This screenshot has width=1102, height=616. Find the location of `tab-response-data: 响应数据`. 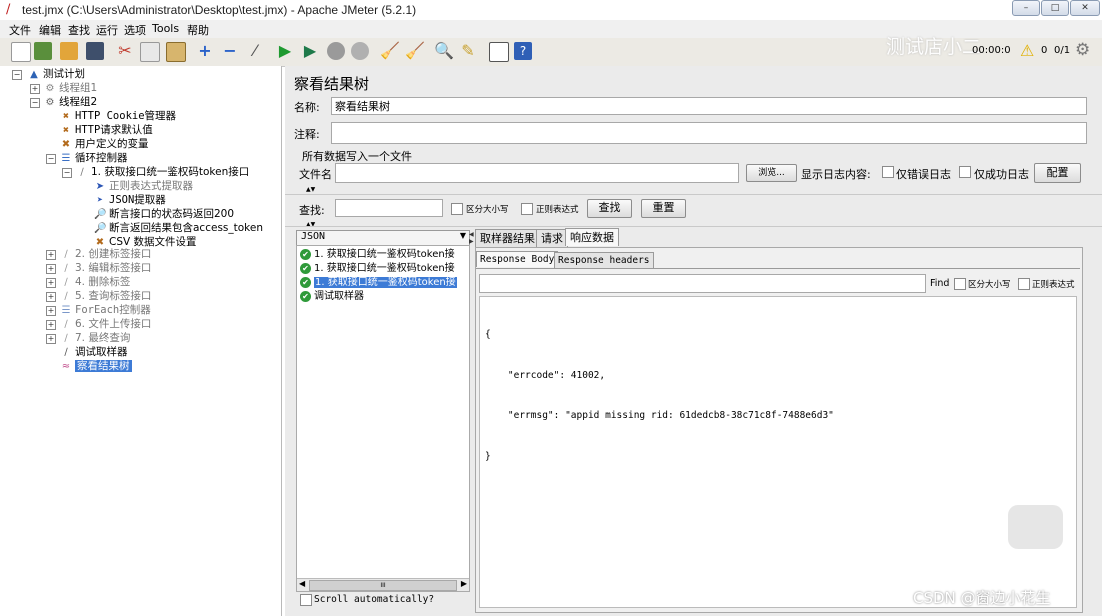

tab-response-data: 响应数据 is located at coordinates (592, 237).